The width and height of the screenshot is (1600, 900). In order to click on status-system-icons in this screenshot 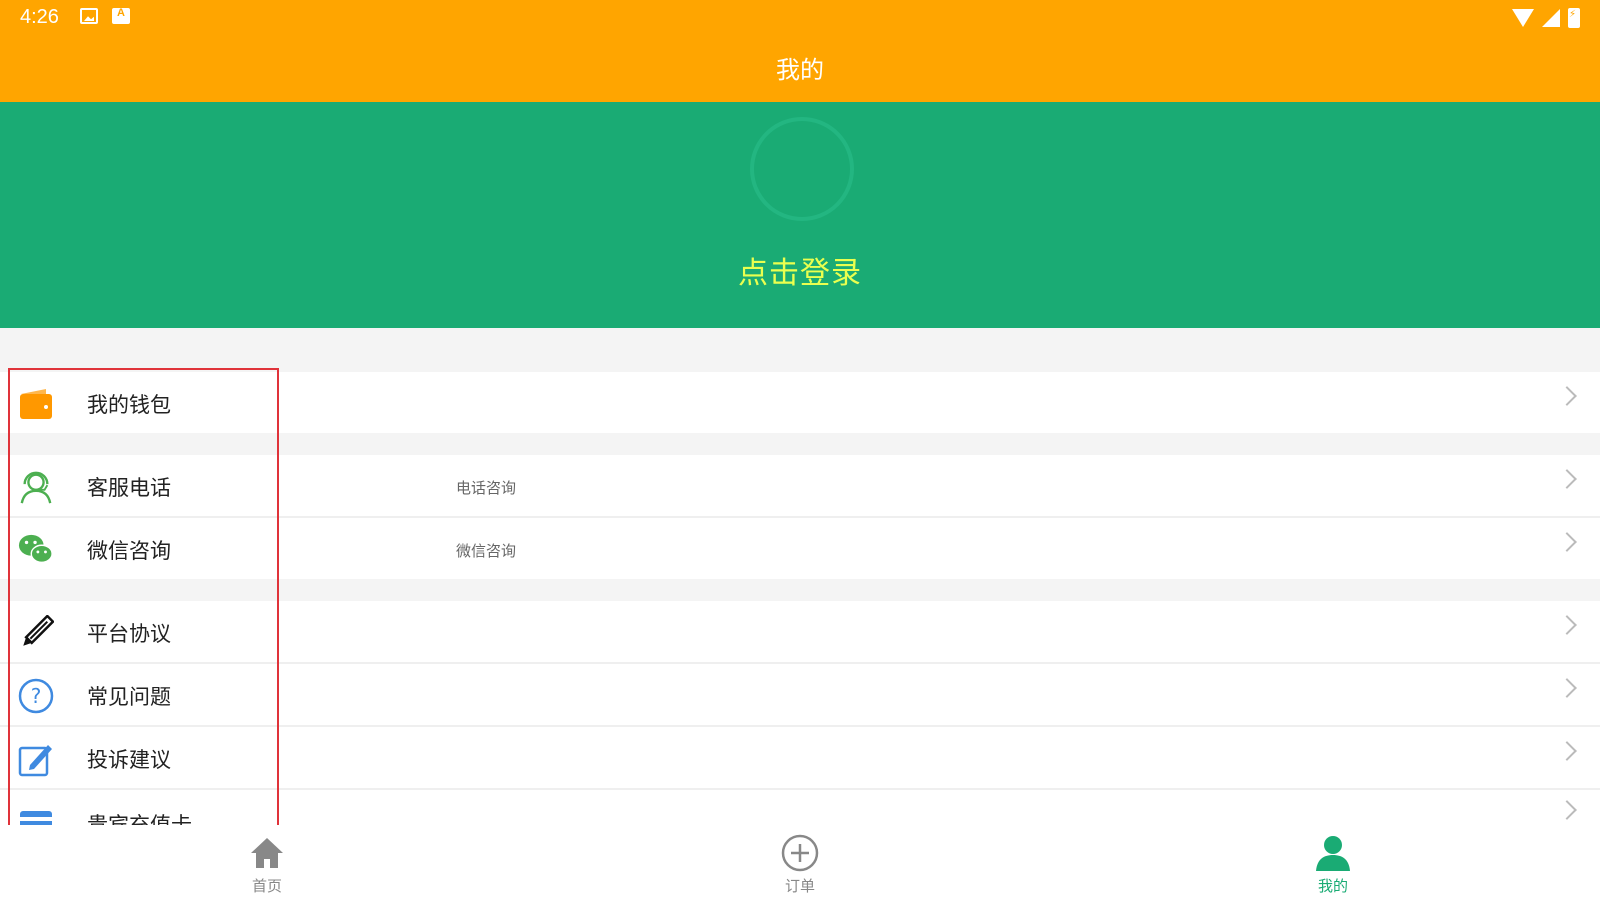, I will do `click(1546, 18)`.